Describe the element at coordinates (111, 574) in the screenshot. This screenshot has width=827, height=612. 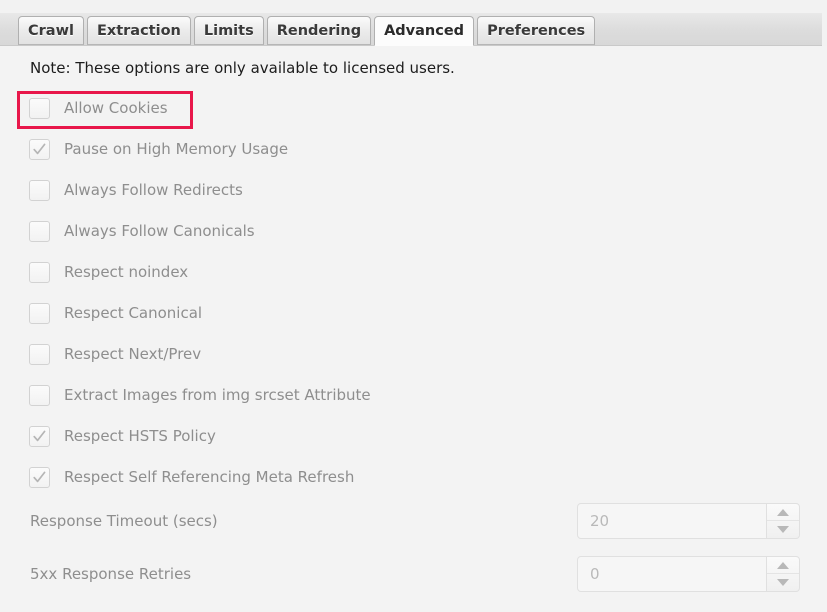
I see `field-label: 5xx Response Retries` at that location.